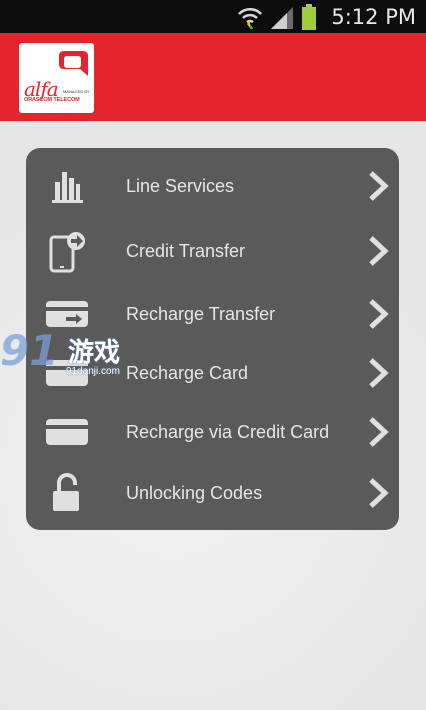  I want to click on menu-item-label: Recharge via Credit Card, so click(228, 431).